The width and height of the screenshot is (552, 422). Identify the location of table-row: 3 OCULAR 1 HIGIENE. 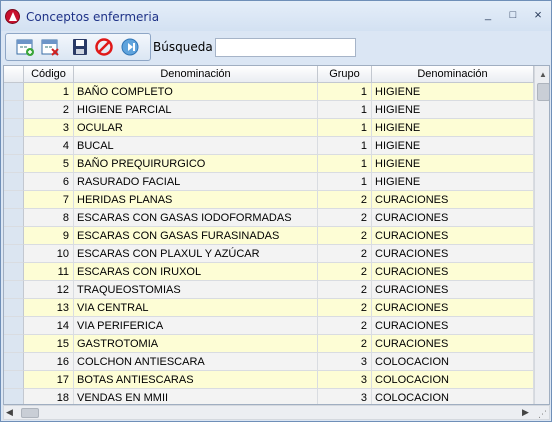
(269, 128).